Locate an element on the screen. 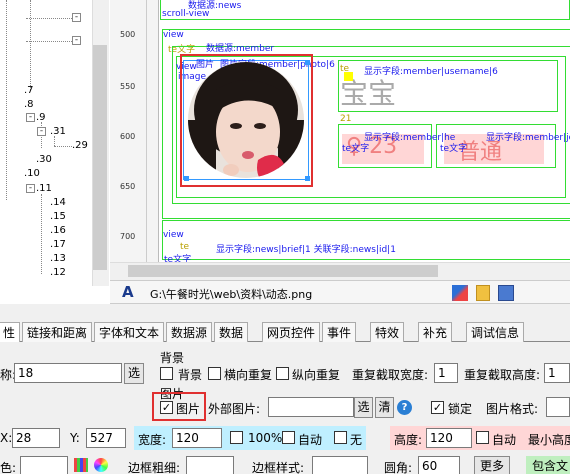 The height and width of the screenshot is (474, 570). choose-image-button: 选 is located at coordinates (363, 407).